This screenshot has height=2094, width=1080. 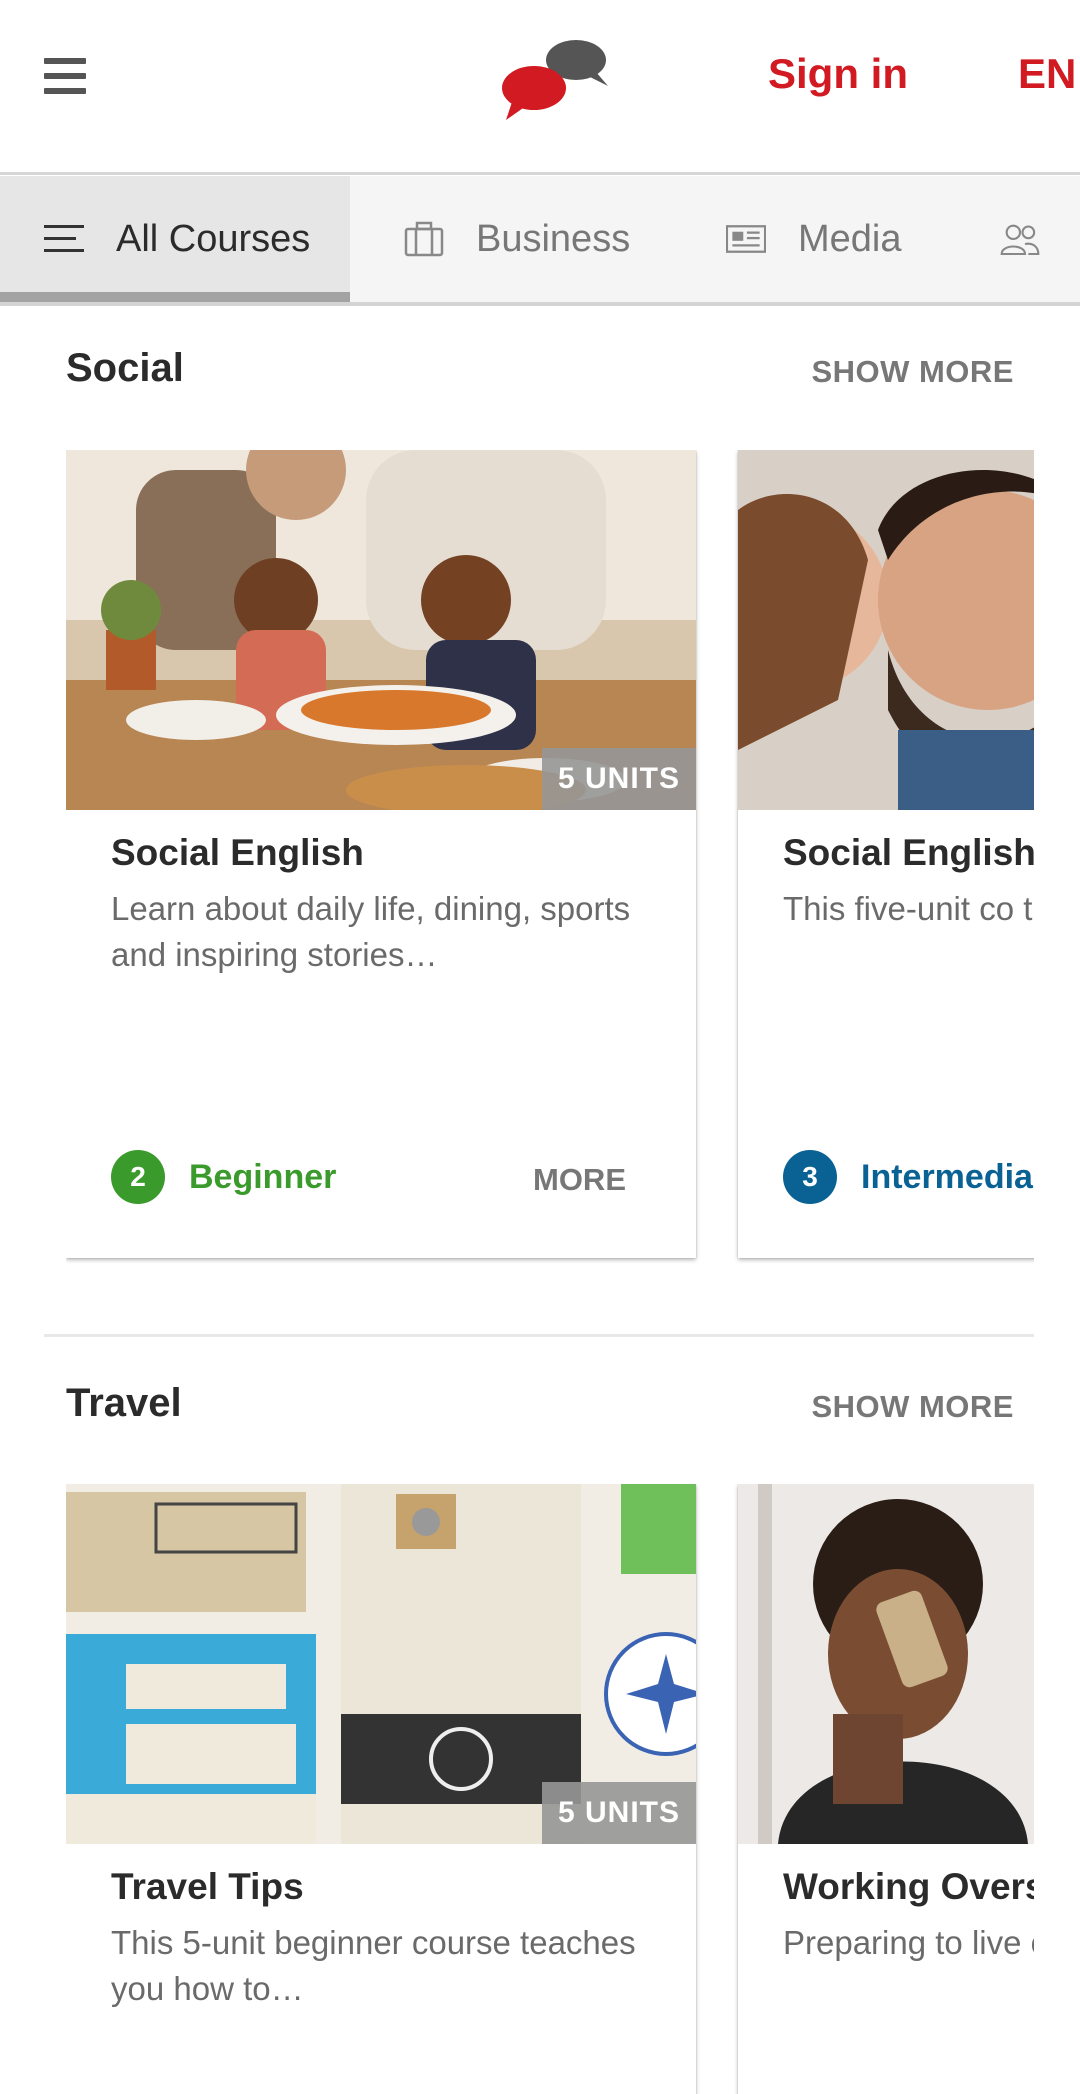 I want to click on show-more-travel-button: SHOW MORE, so click(x=912, y=1407).